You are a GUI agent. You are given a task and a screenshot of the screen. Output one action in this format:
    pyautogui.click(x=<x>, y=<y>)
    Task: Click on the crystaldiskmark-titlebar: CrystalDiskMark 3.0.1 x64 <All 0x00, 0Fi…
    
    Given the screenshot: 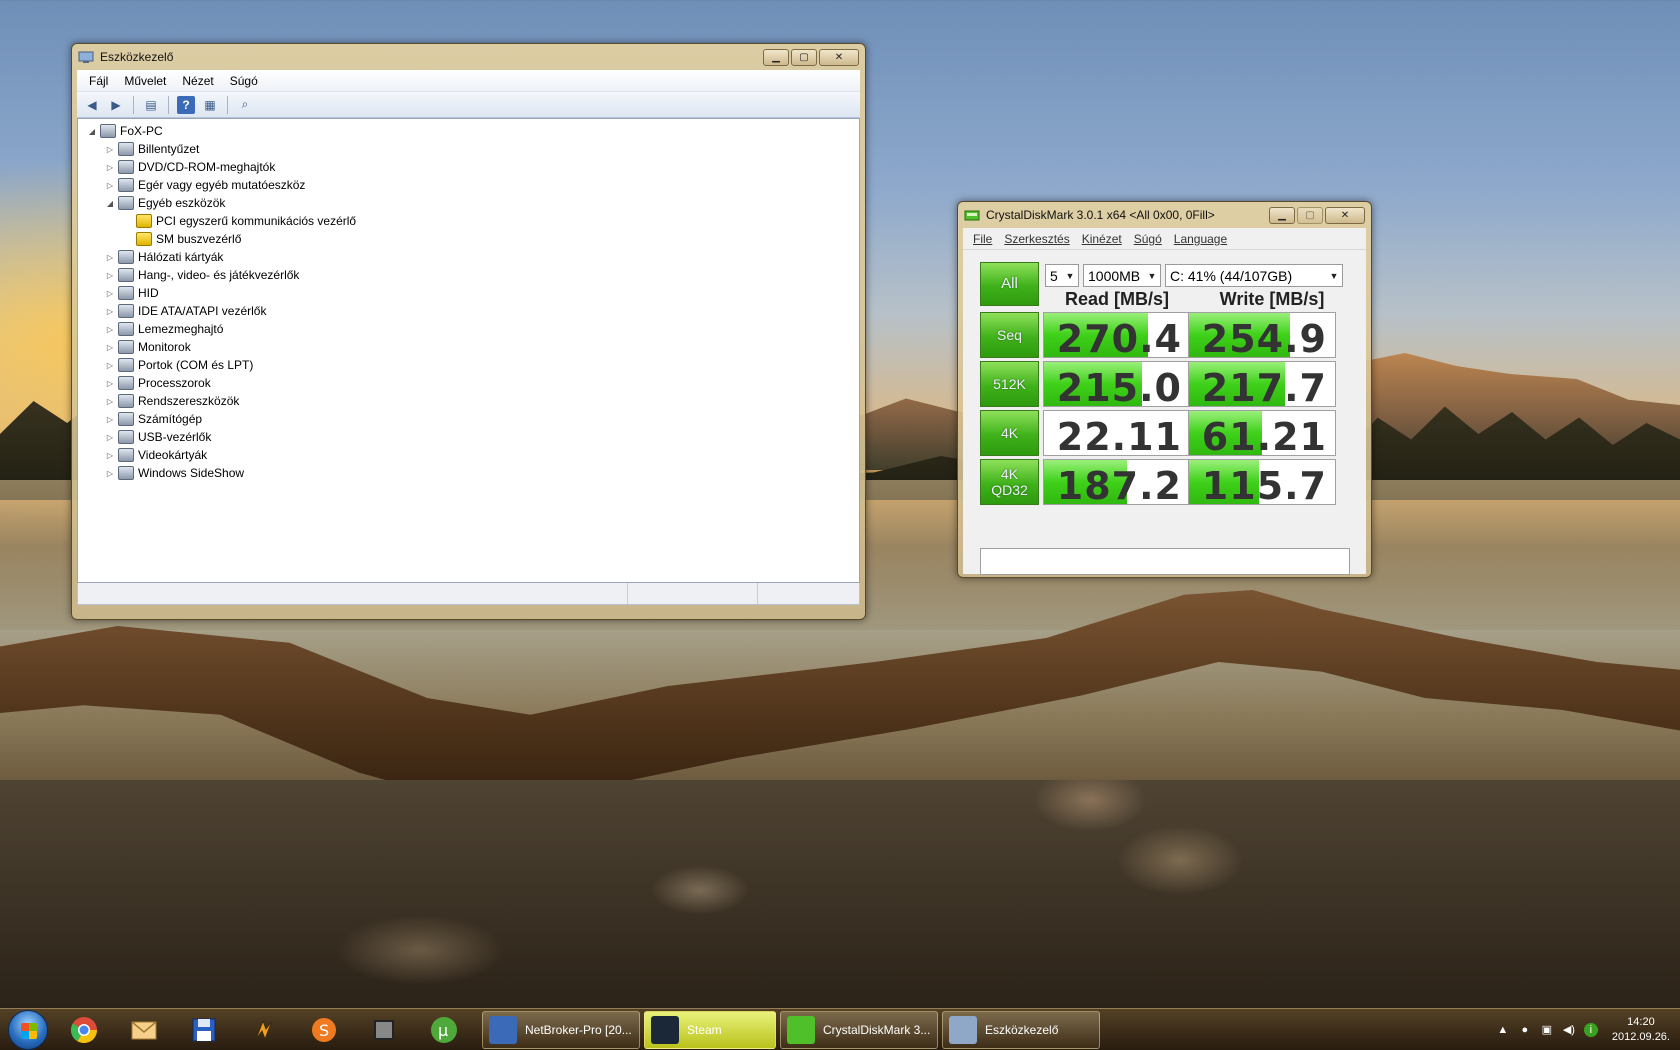 What is the action you would take?
    pyautogui.click(x=1164, y=215)
    